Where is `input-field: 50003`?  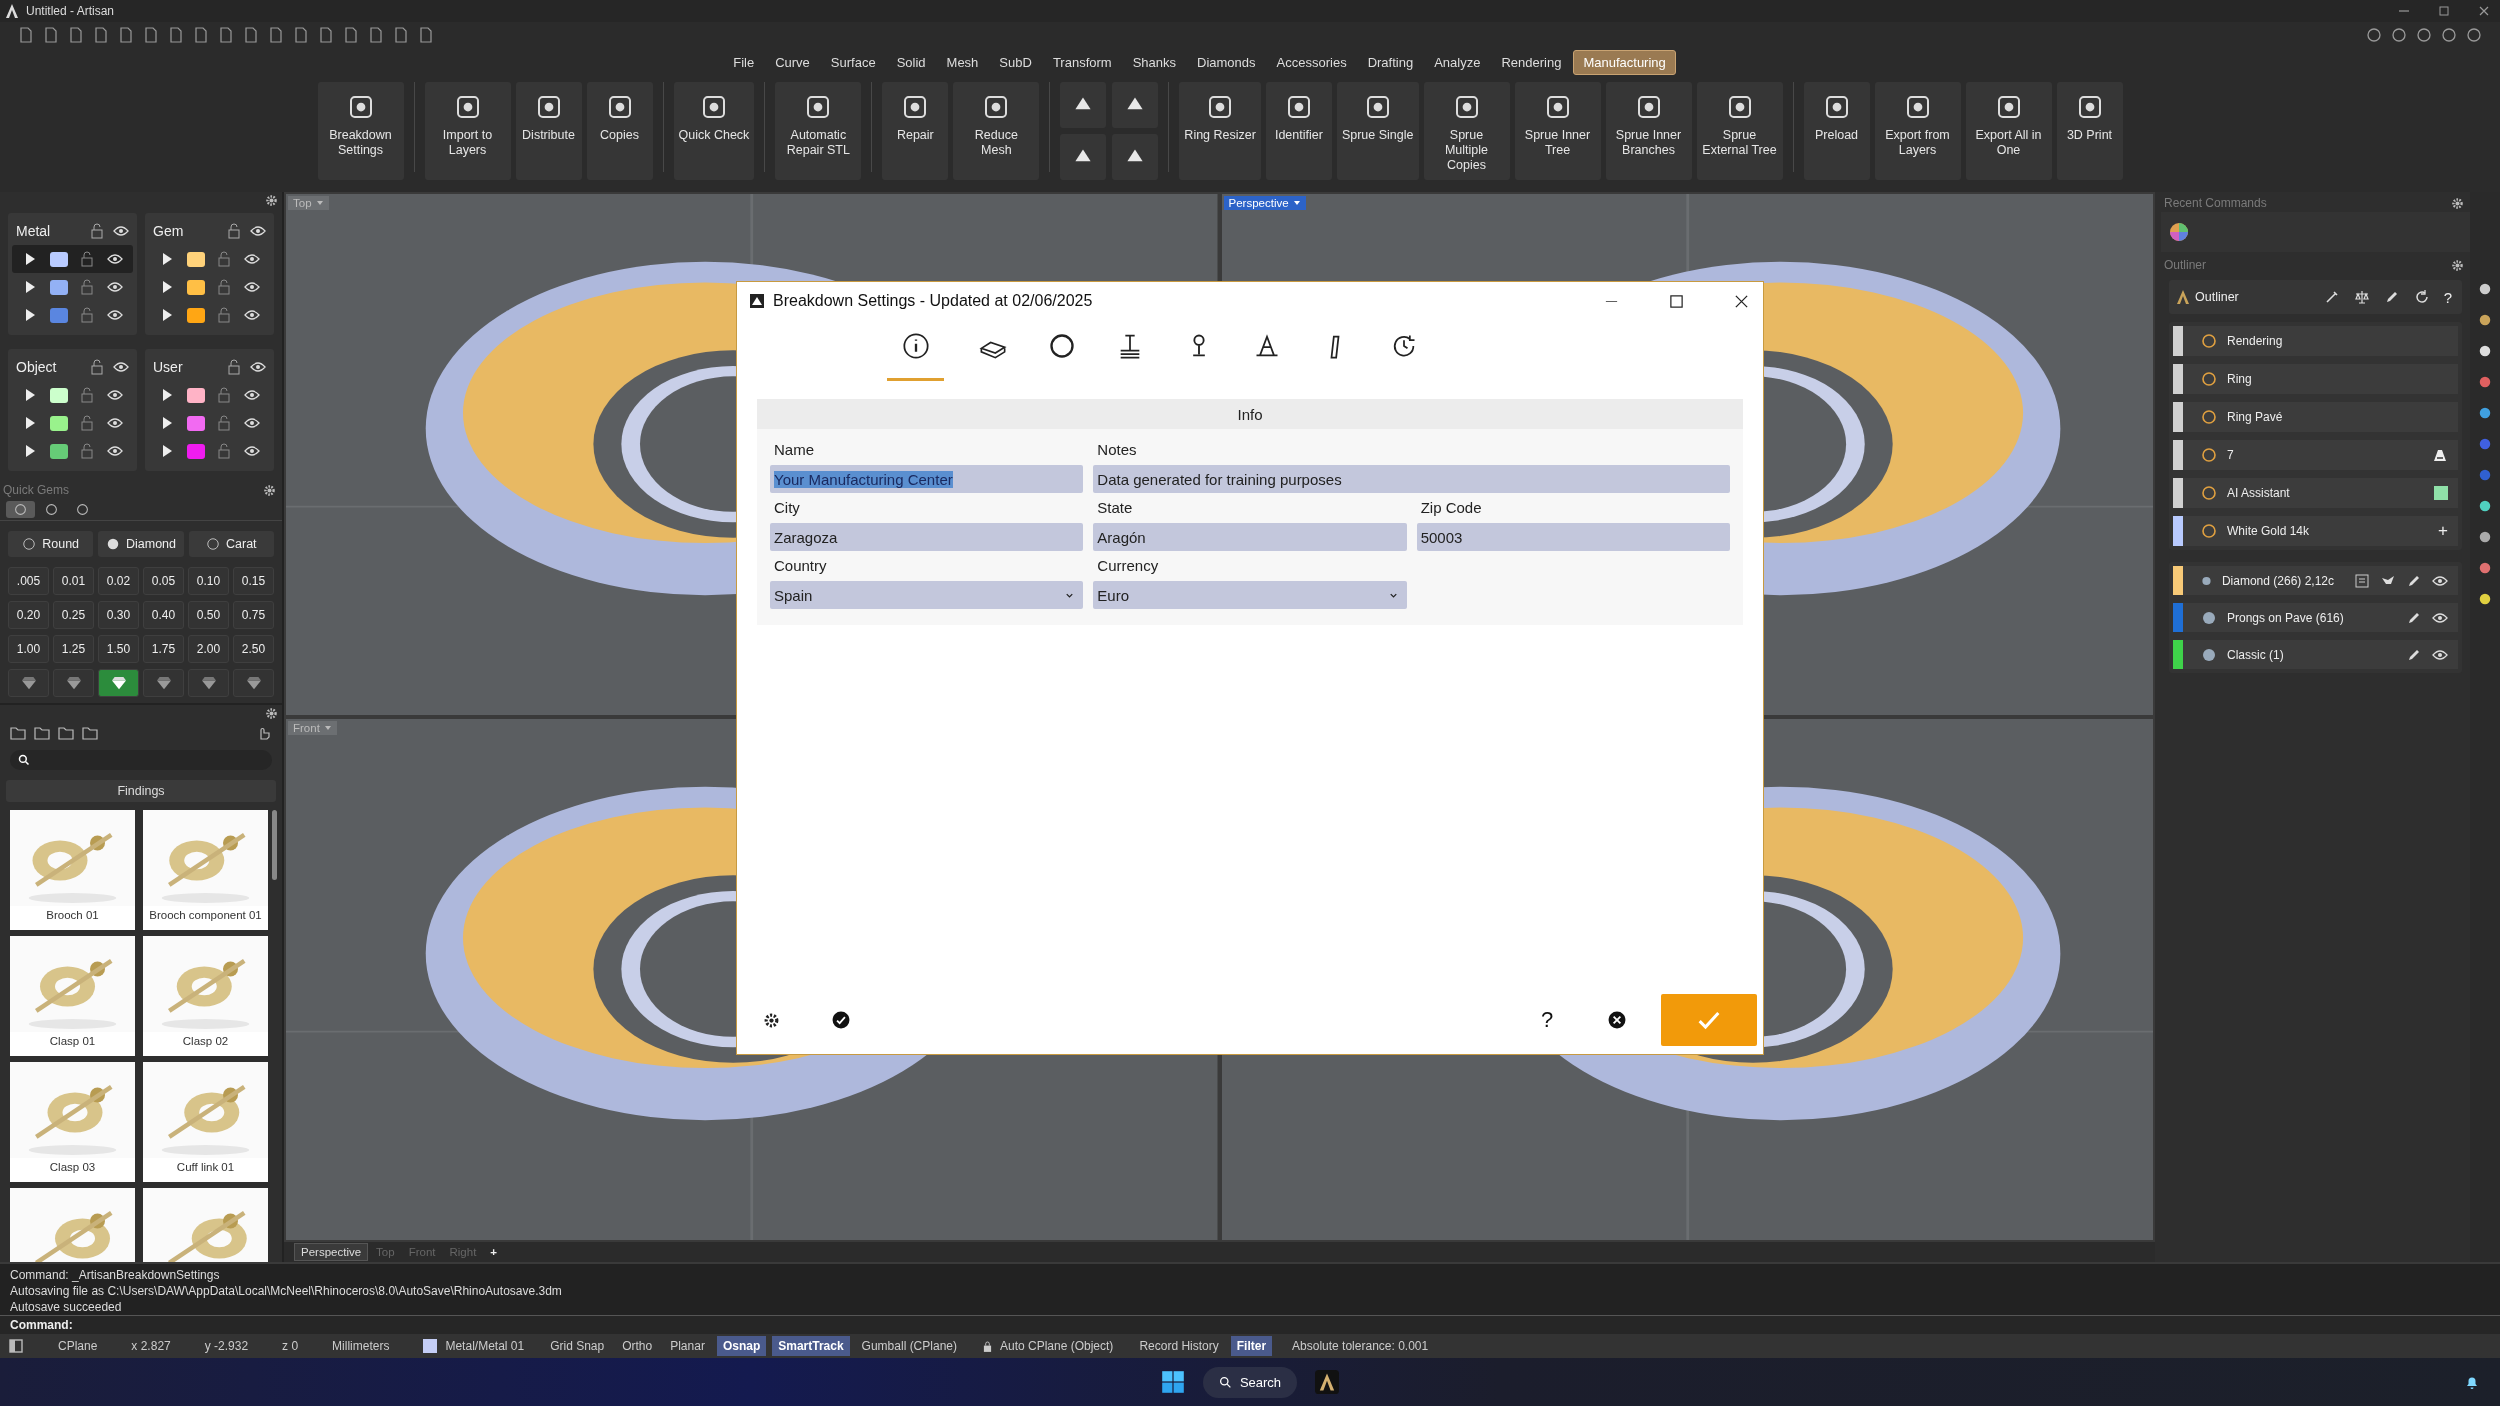 input-field: 50003 is located at coordinates (1573, 537).